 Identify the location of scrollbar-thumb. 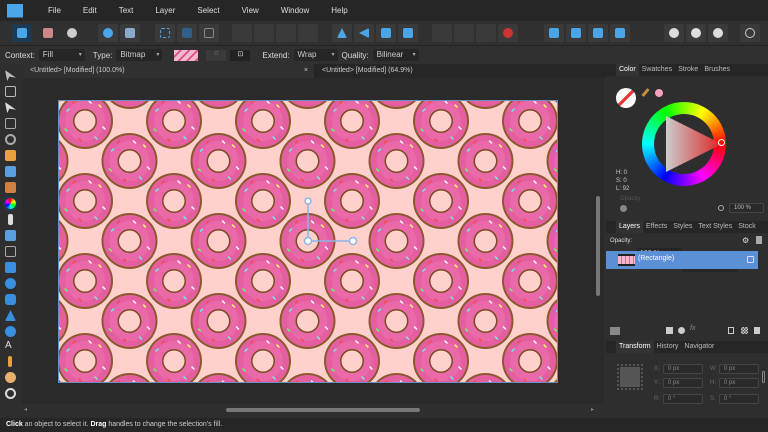
(323, 410).